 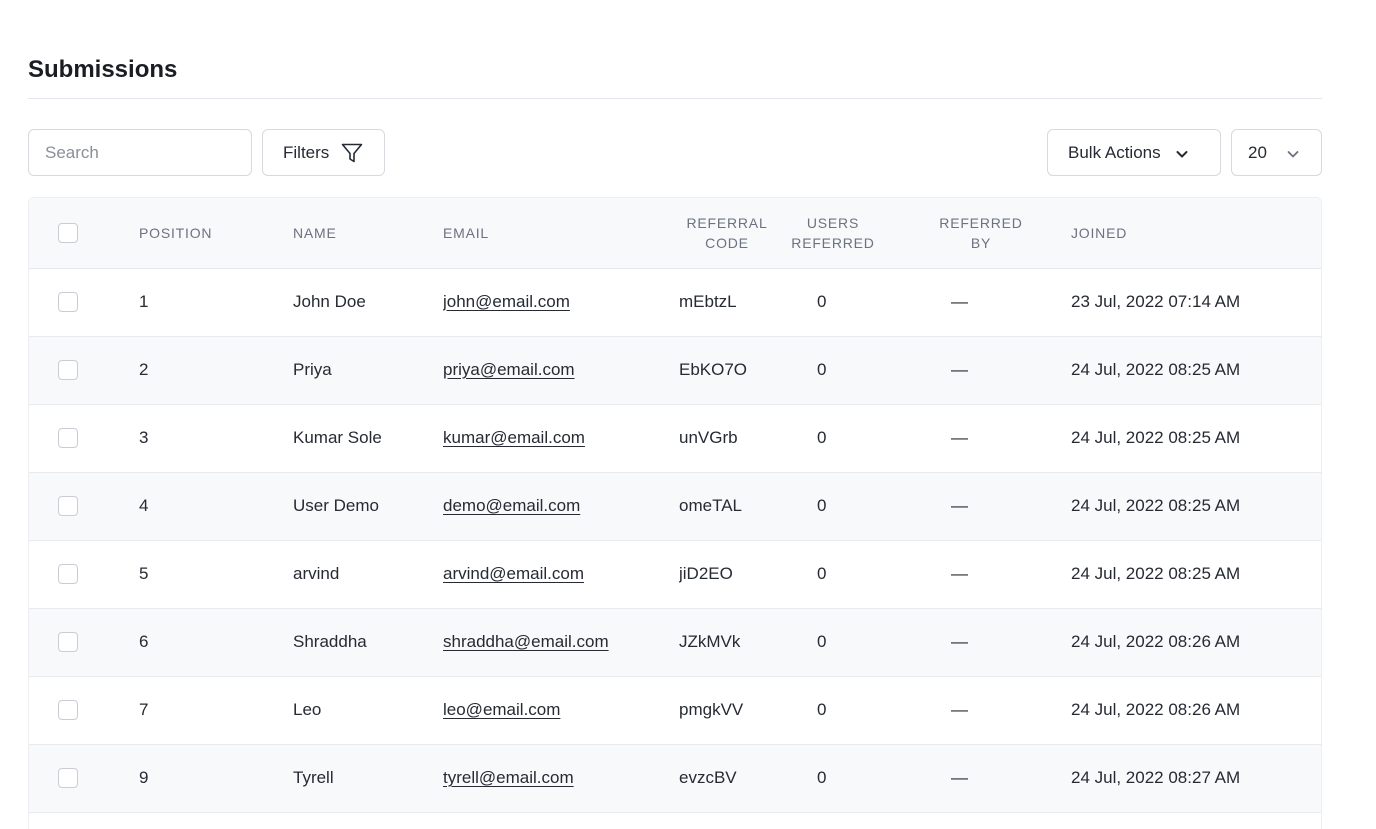 I want to click on cell-referral-code: unVGrb, so click(x=708, y=437).